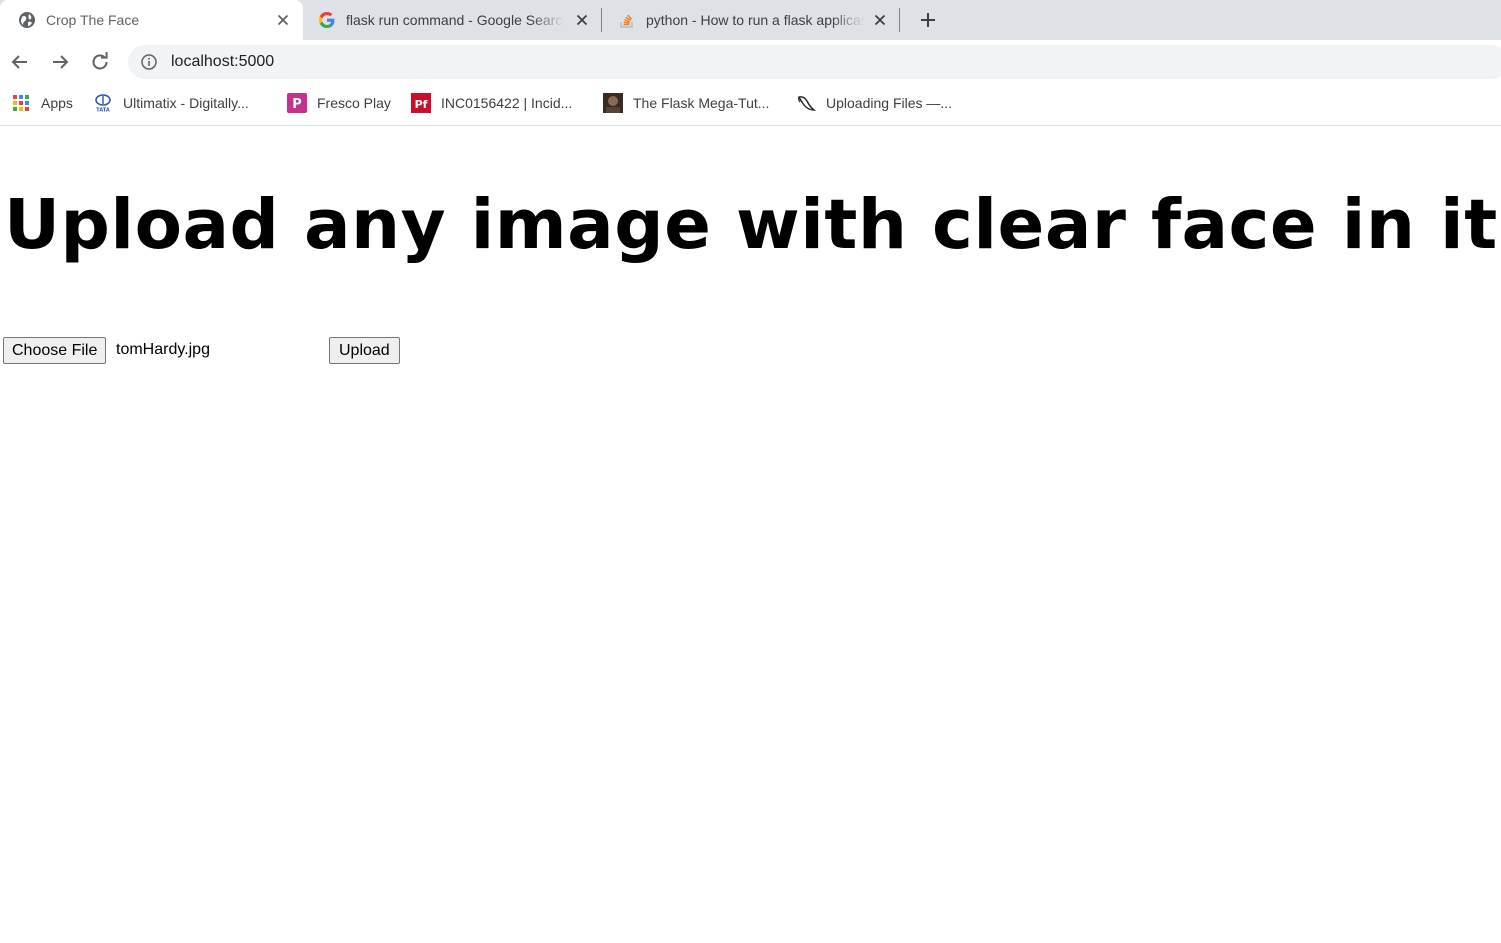  Describe the element at coordinates (364, 350) in the screenshot. I see `upload-button: Upload` at that location.